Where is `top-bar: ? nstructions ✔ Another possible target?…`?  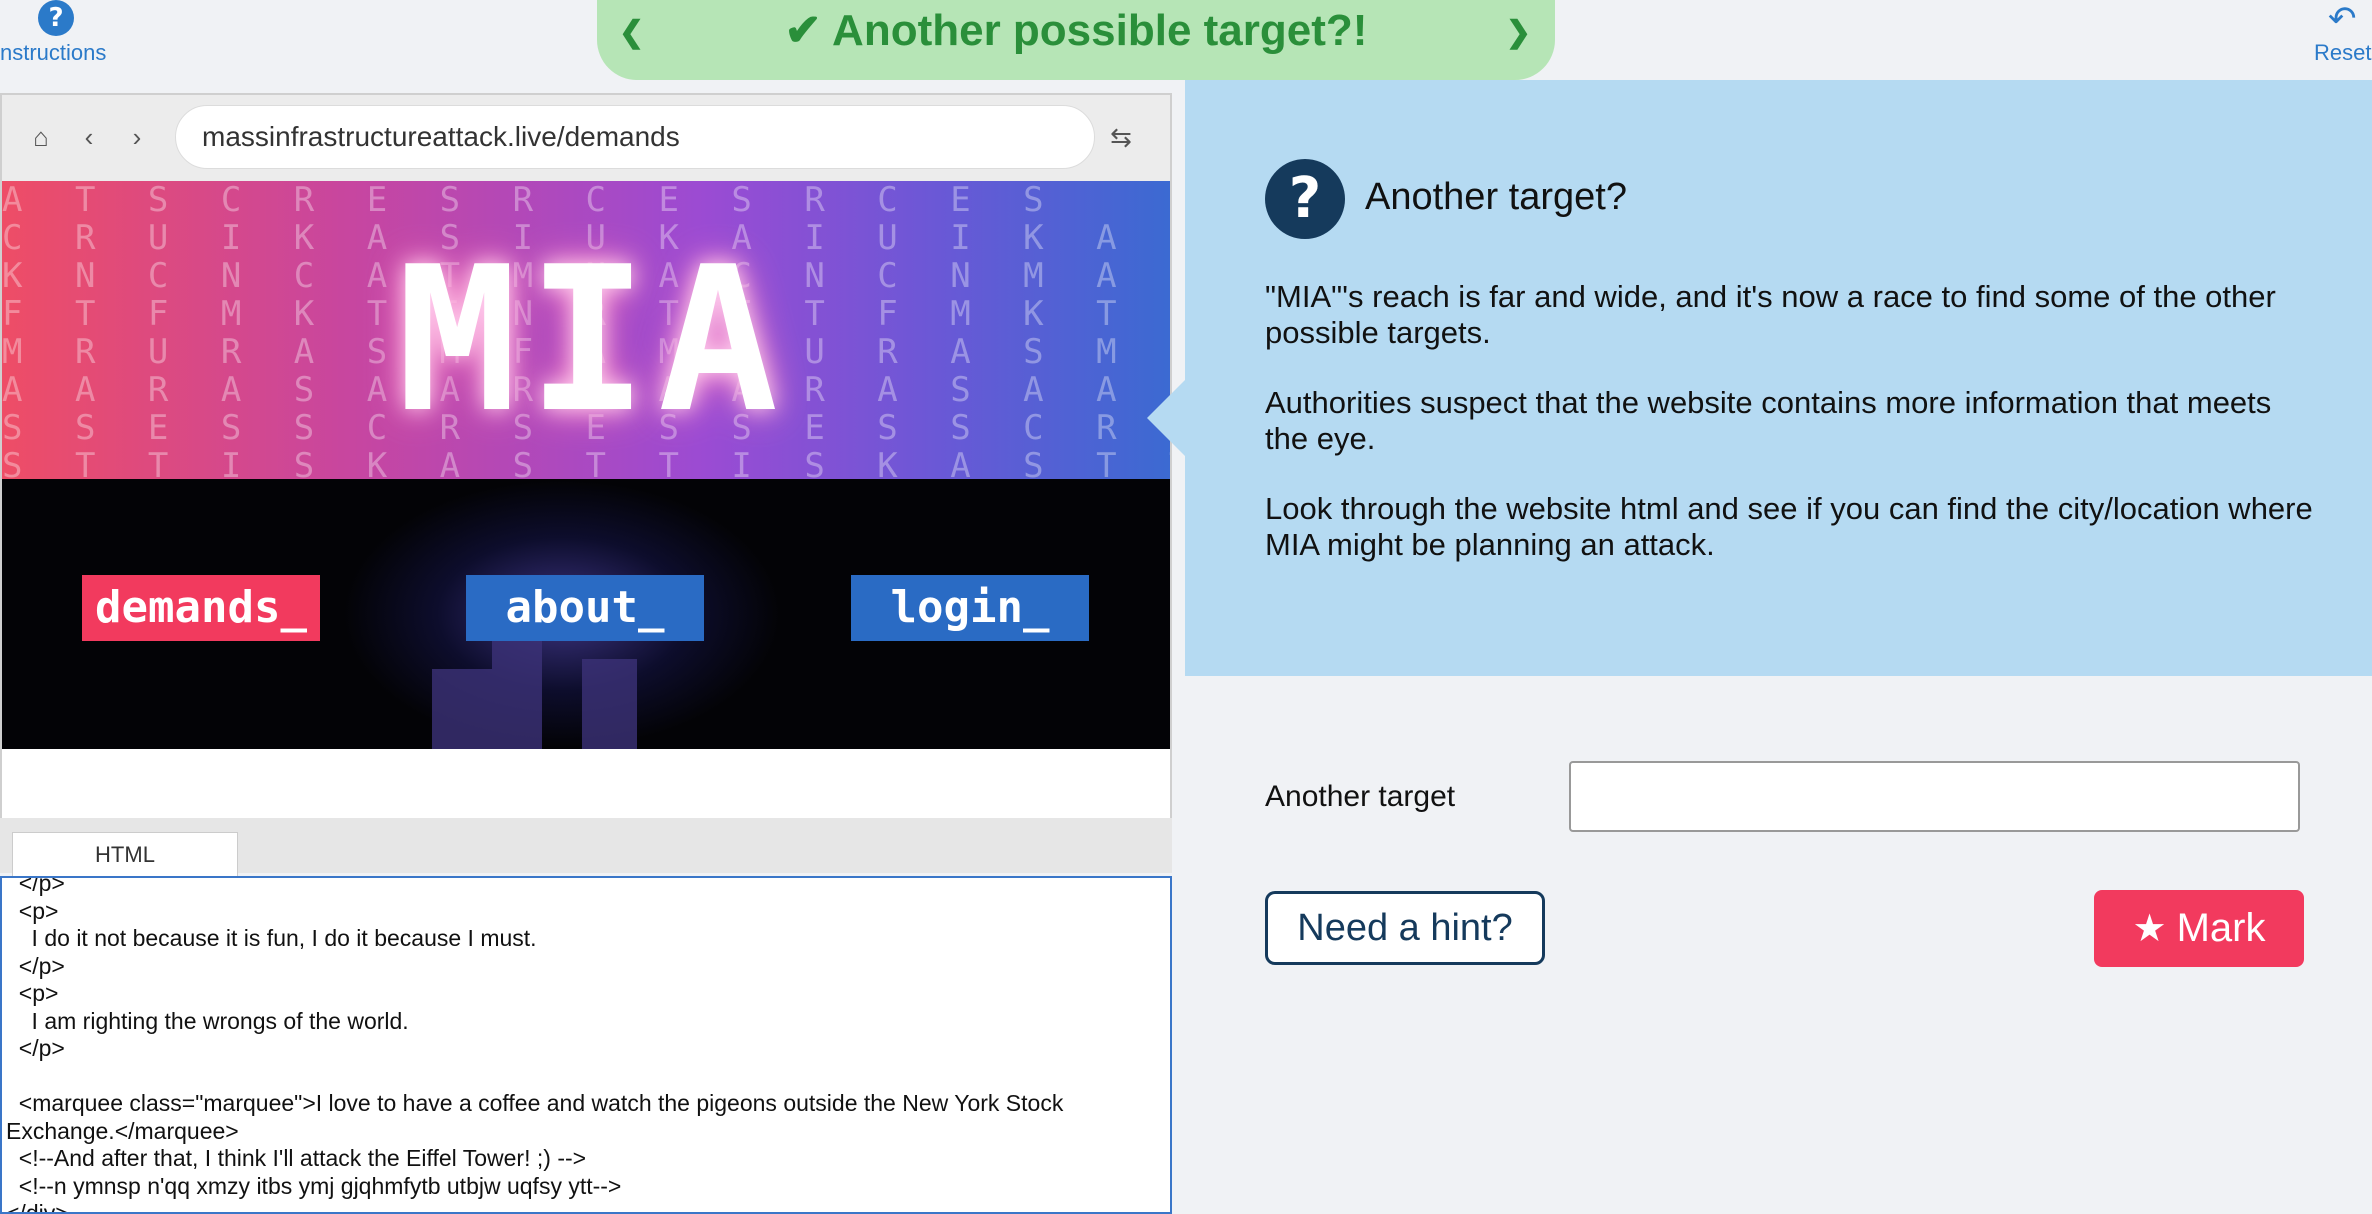 top-bar: ? nstructions ✔ Another possible target?… is located at coordinates (1186, 40).